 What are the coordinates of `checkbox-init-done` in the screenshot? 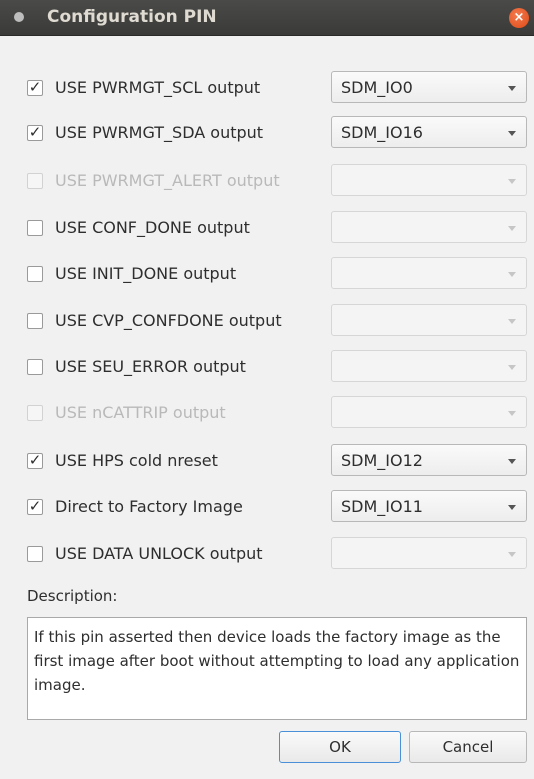 It's located at (35, 274).